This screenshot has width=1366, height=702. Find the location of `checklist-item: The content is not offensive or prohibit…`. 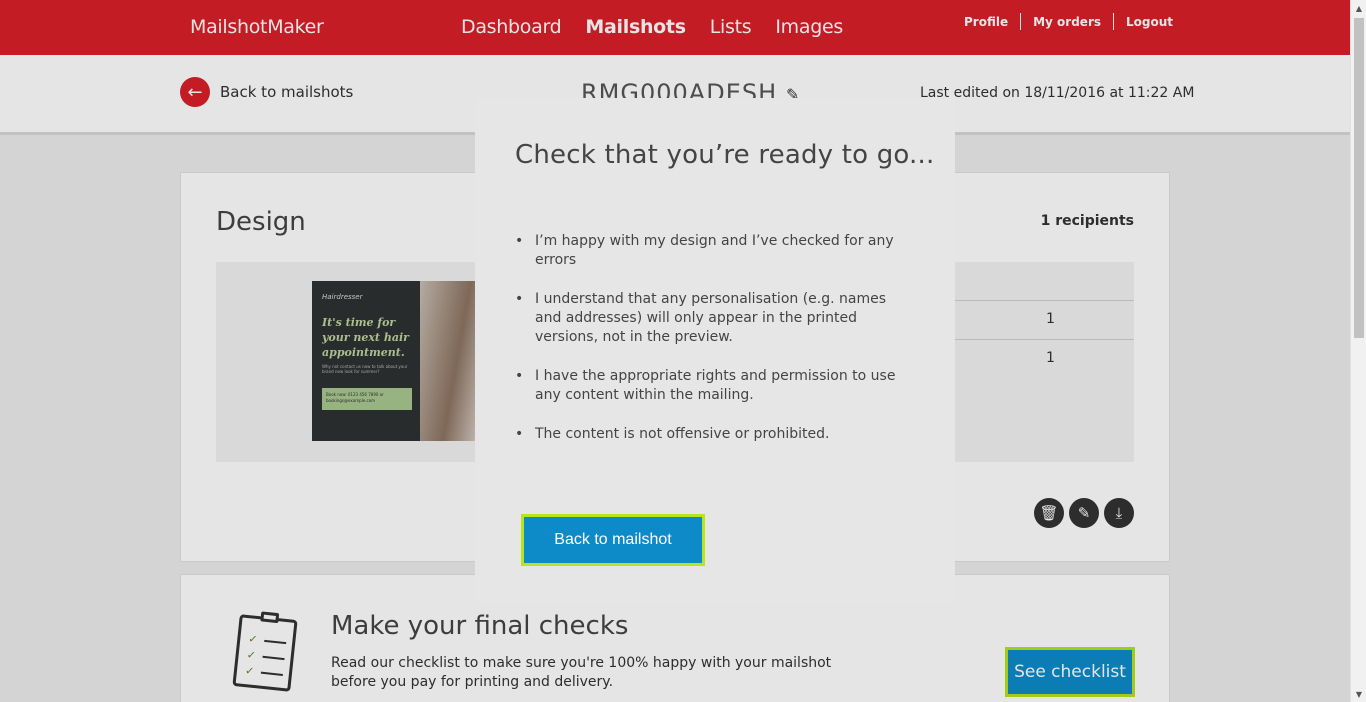

checklist-item: The content is not offensive or prohibit… is located at coordinates (715, 434).